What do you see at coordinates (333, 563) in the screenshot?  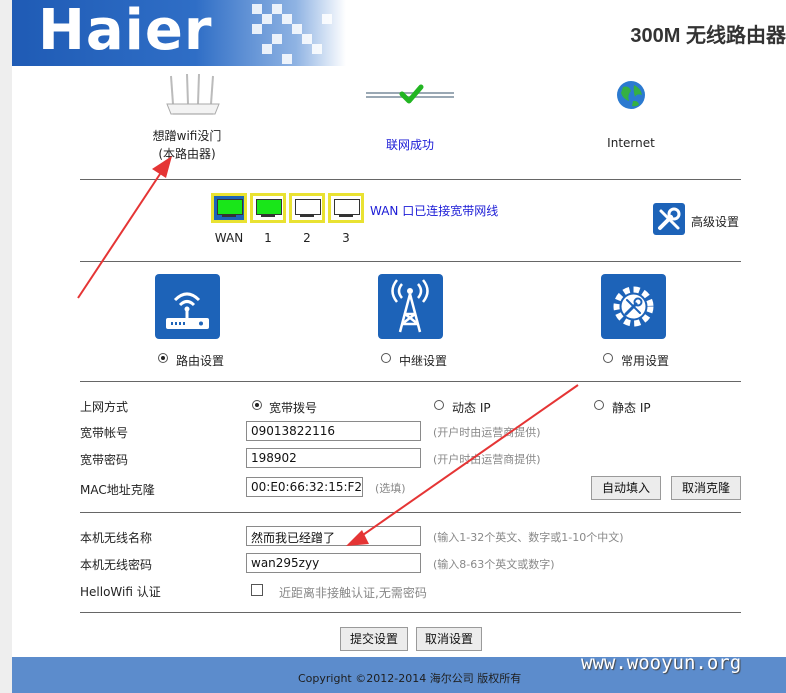 I see `wifi-password-input: wan295zyy` at bounding box center [333, 563].